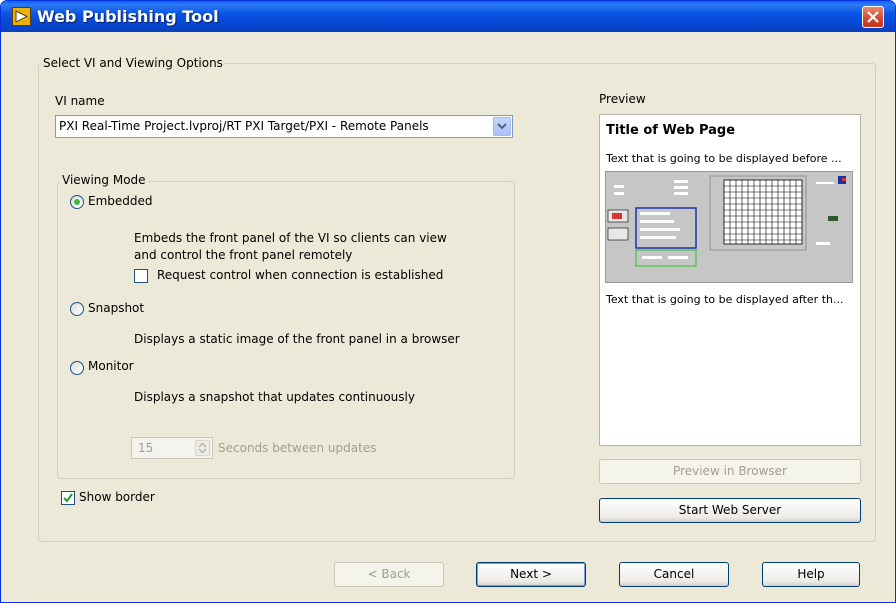 Image resolution: width=896 pixels, height=603 pixels. What do you see at coordinates (128, 16) in the screenshot?
I see `window-title: Web Publishing Tool` at bounding box center [128, 16].